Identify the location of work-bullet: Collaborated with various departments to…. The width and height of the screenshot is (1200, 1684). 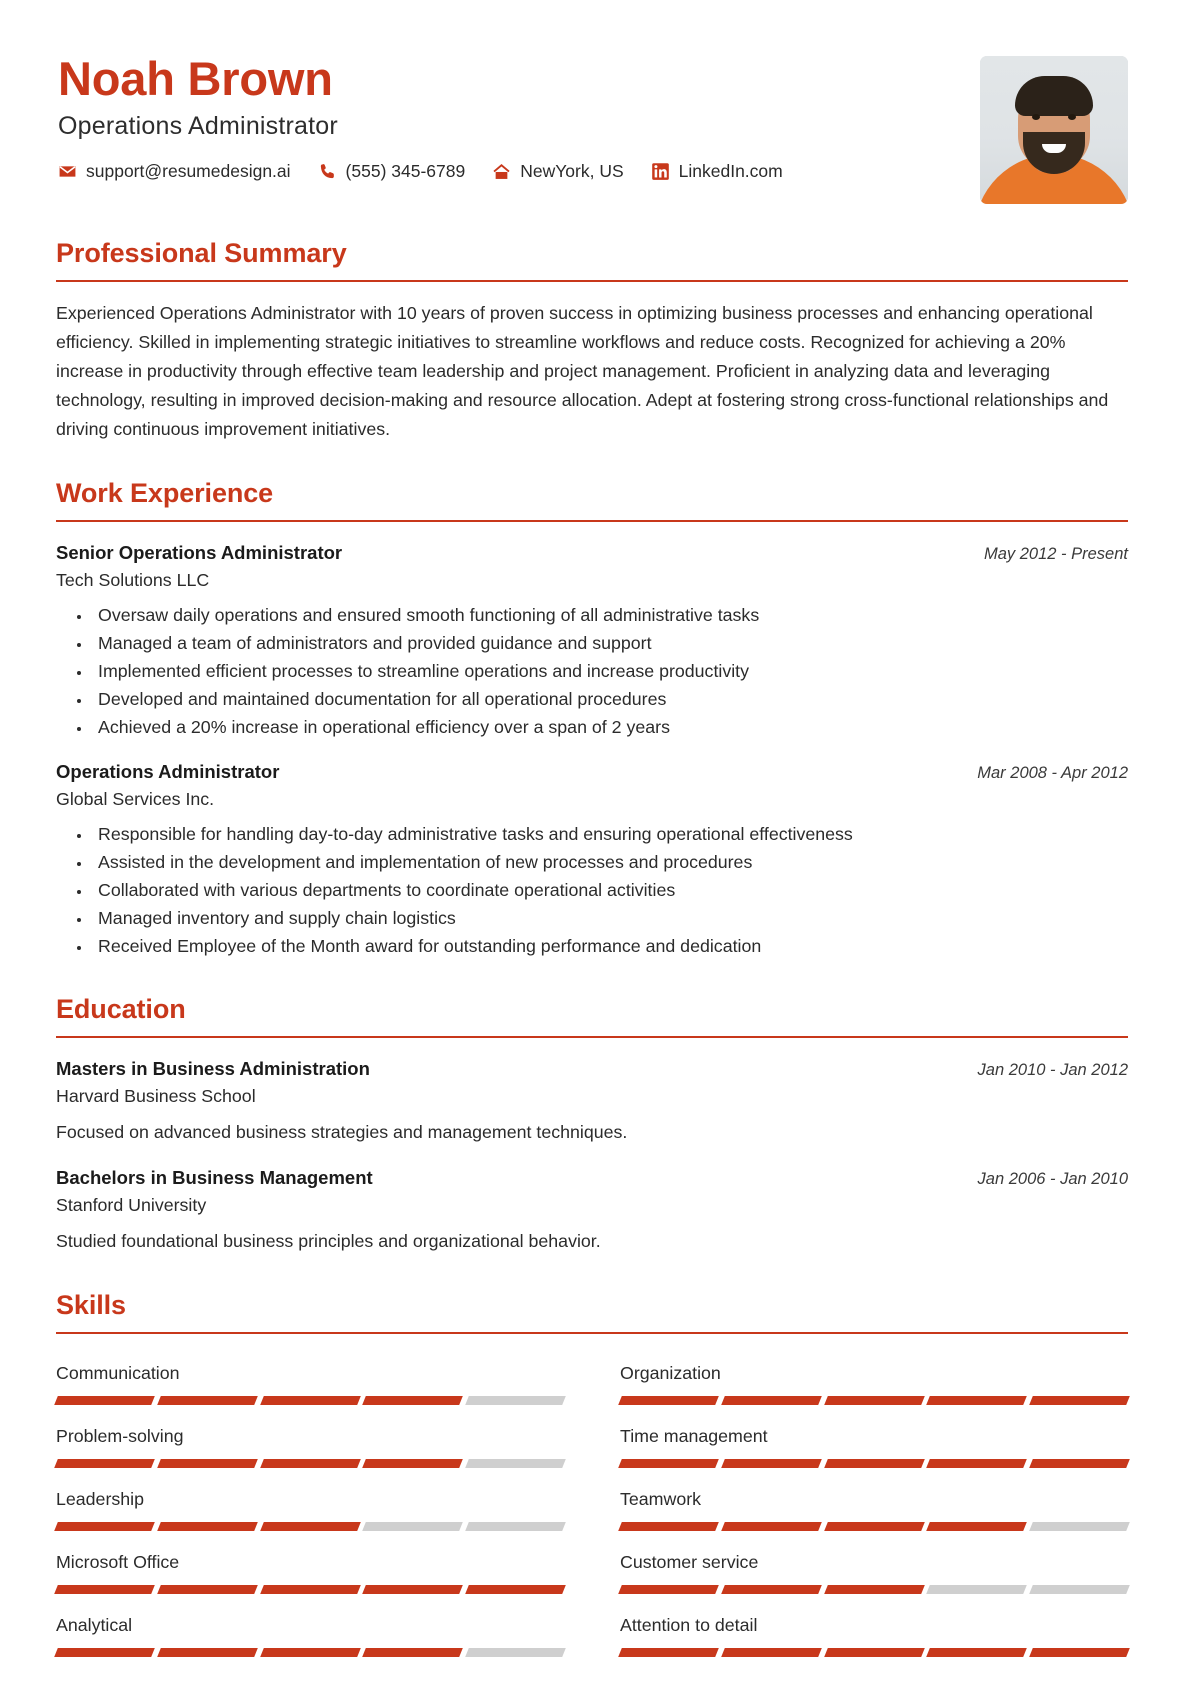
(610, 890).